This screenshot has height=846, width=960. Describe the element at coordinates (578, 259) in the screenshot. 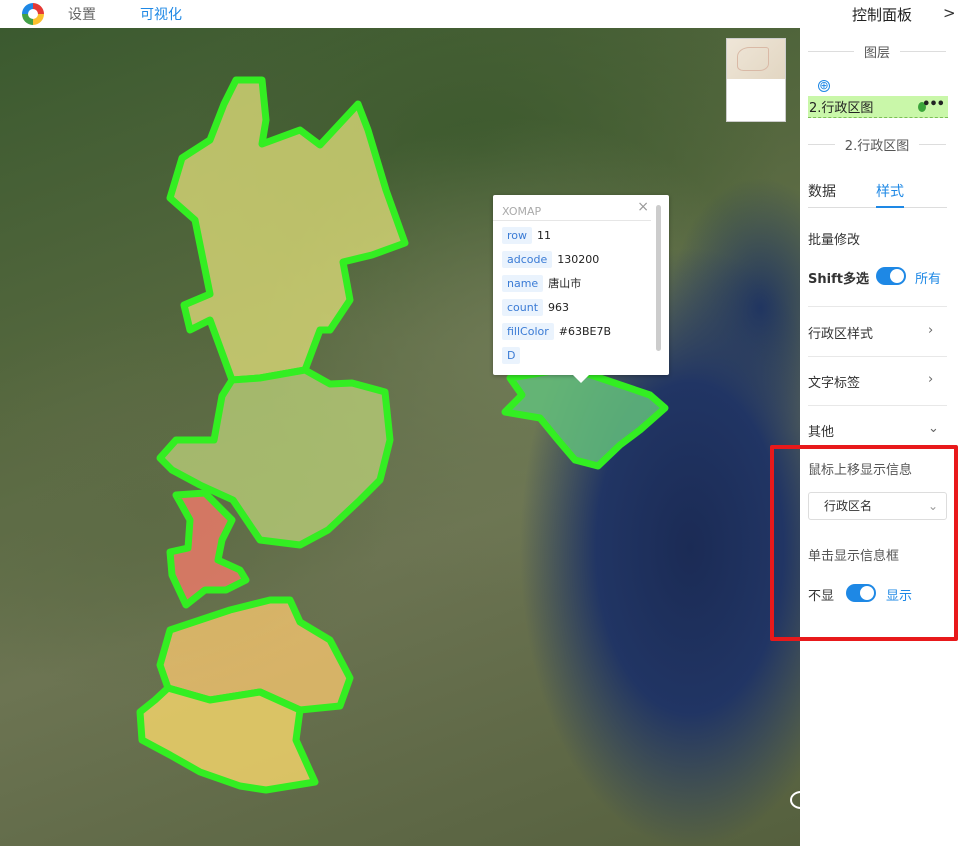

I see `popup-value: 130200` at that location.